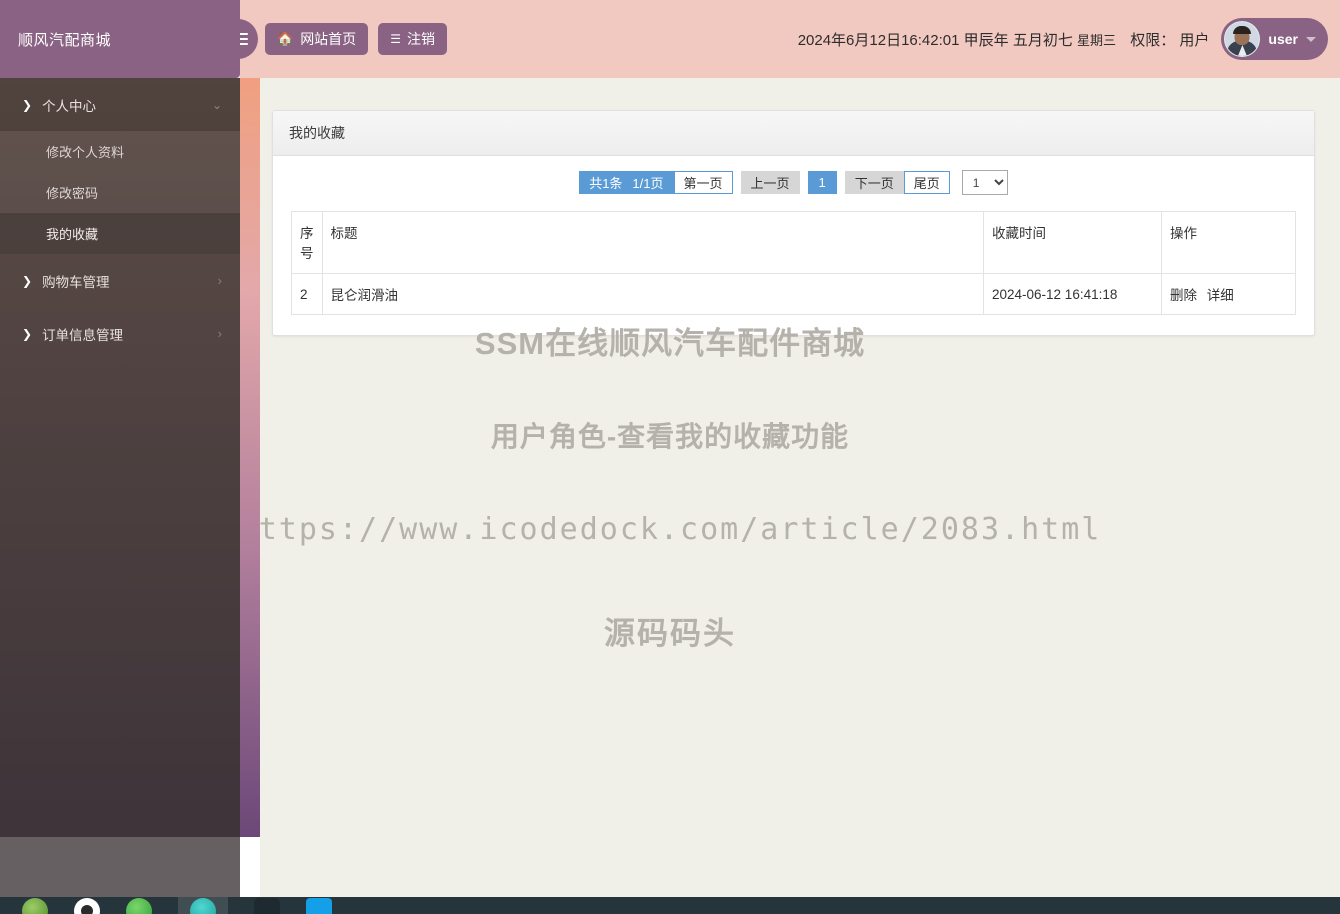 The height and width of the screenshot is (914, 1340). Describe the element at coordinates (878, 40) in the screenshot. I see `datetime-text: 2024年6月12日16:42:01` at that location.